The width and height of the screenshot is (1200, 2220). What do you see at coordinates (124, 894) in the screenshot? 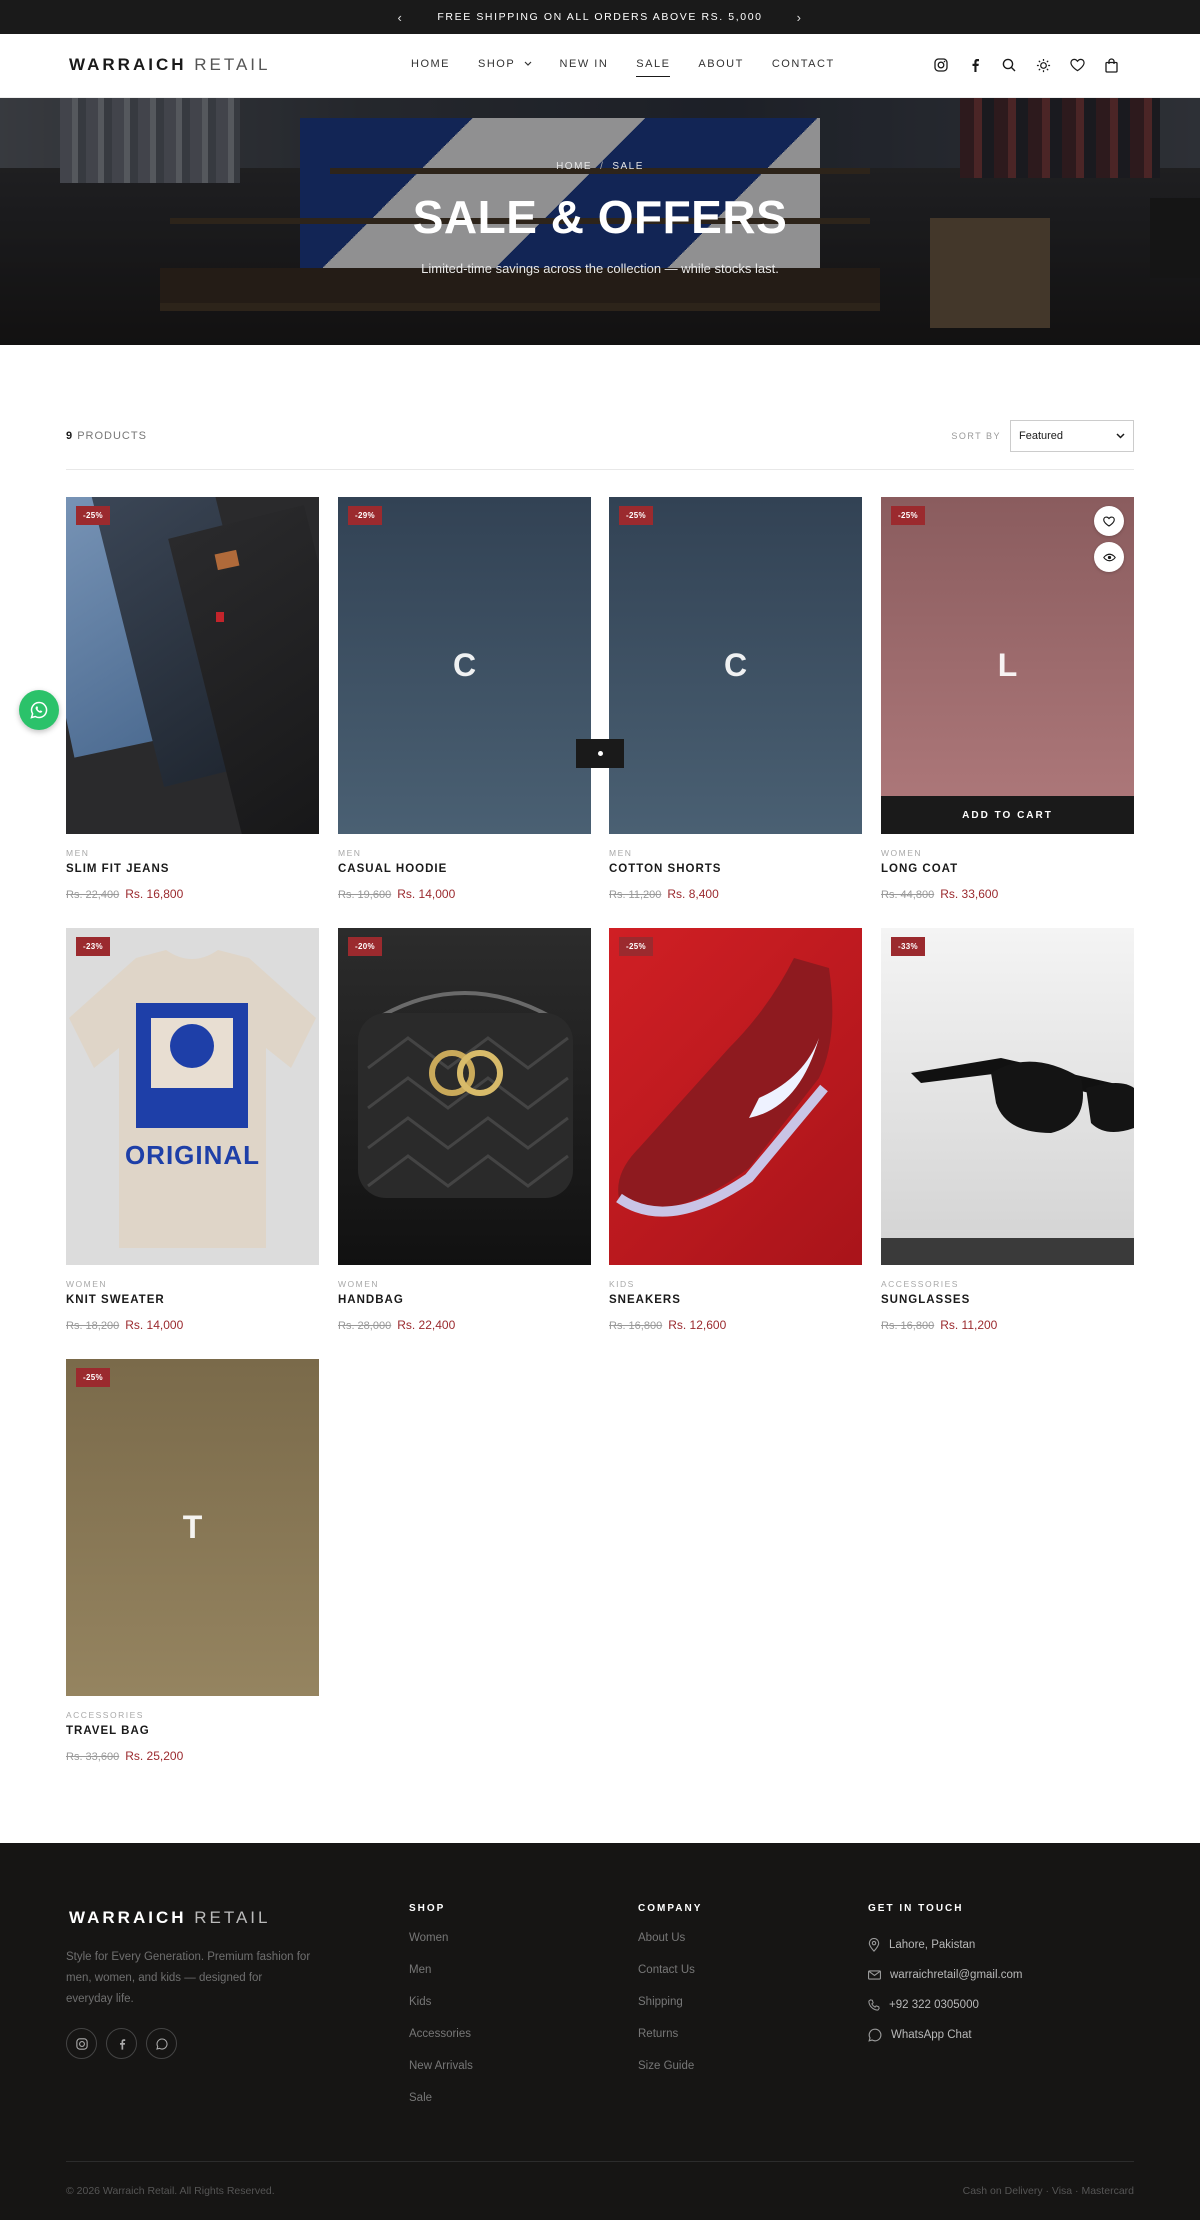
I see `product-price: Rs. 22,400 Rs. 16,800` at bounding box center [124, 894].